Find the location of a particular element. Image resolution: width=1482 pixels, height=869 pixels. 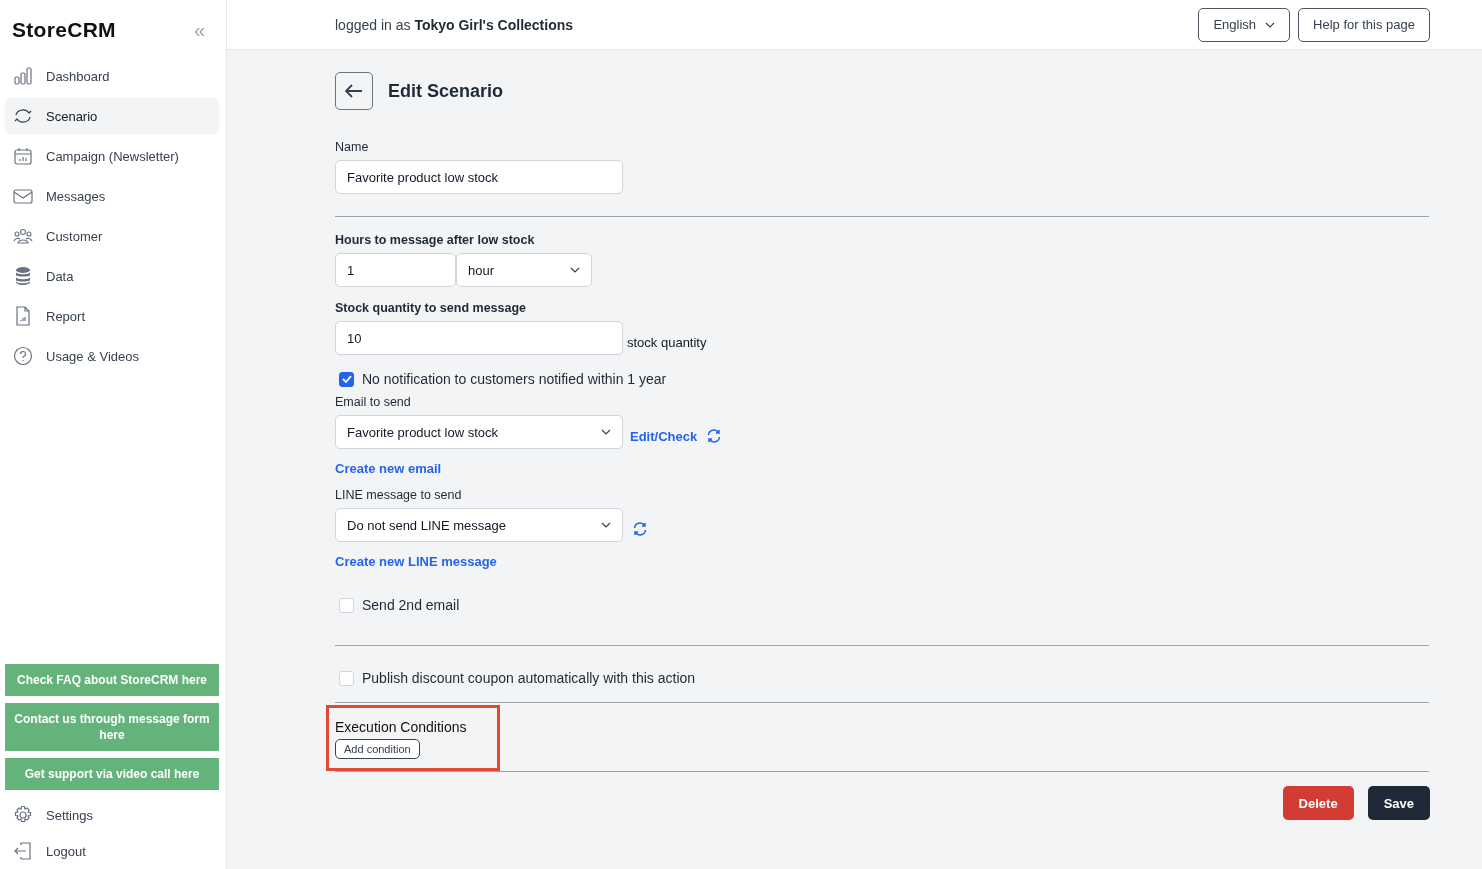

calendar-icon is located at coordinates (23, 156).